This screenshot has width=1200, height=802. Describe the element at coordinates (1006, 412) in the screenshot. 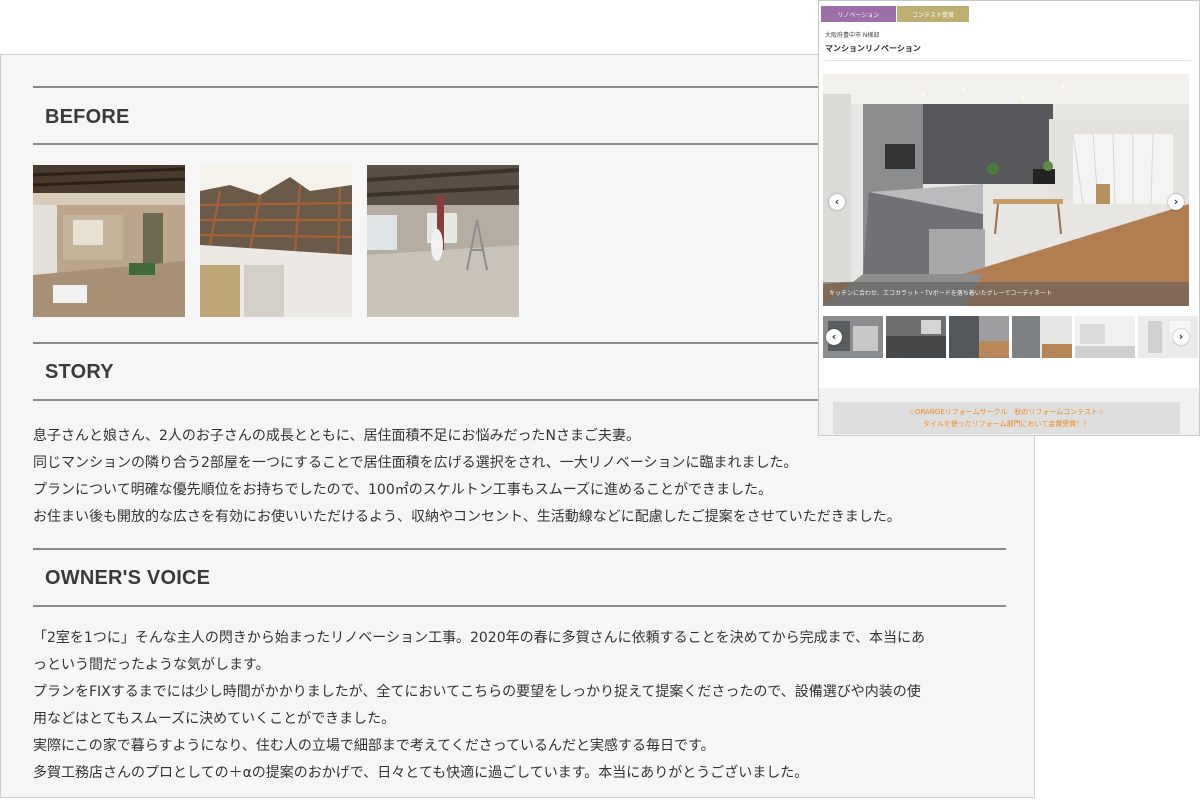

I see `award-line: ☆ORANGEリフォームサークル 秋のリフォームコンテスト☆` at that location.